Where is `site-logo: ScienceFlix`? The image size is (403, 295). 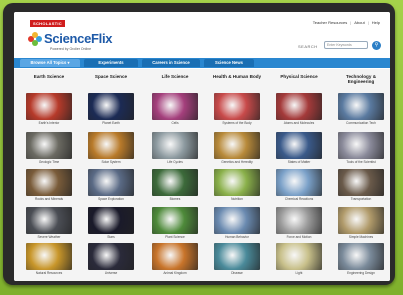
site-logo: ScienceFlix is located at coordinates (70, 38).